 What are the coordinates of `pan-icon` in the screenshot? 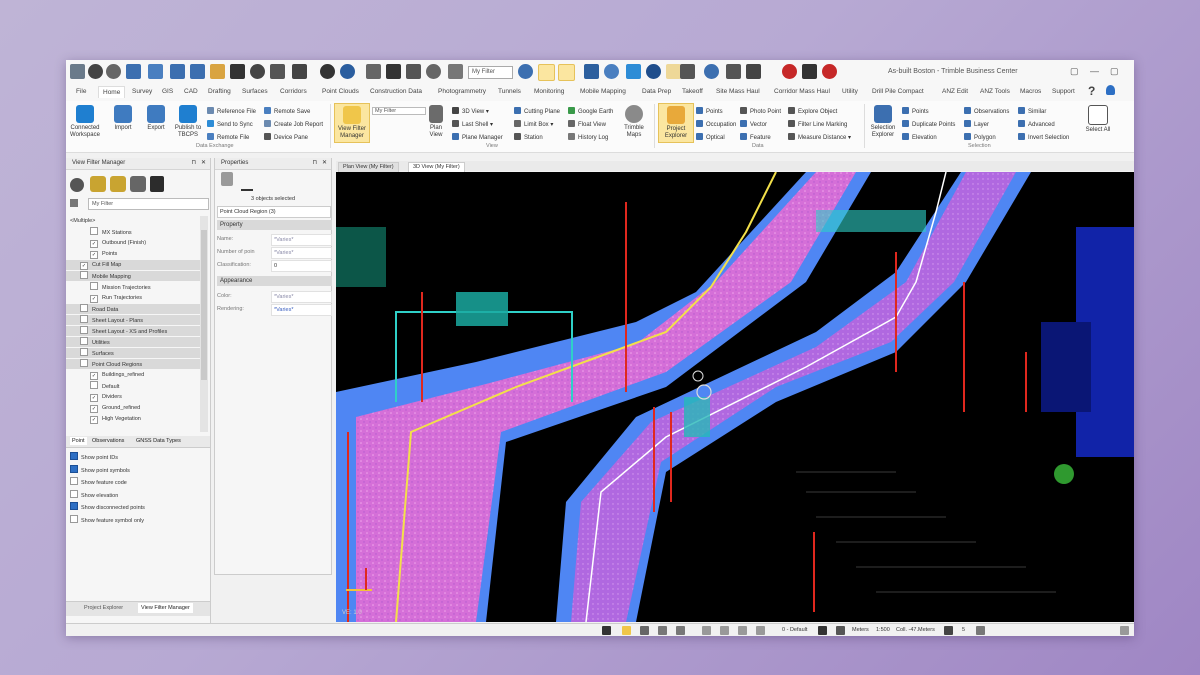 It's located at (662, 630).